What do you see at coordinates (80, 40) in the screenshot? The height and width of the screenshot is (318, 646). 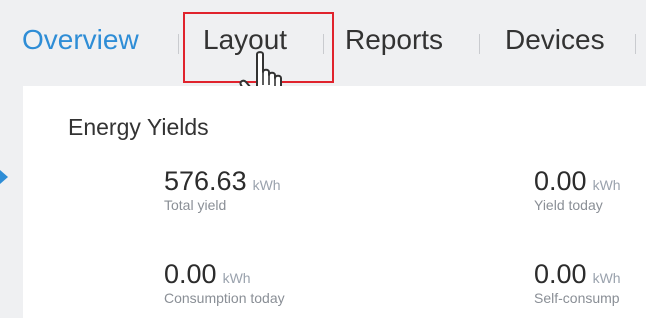 I see `tab-overview: Overview` at bounding box center [80, 40].